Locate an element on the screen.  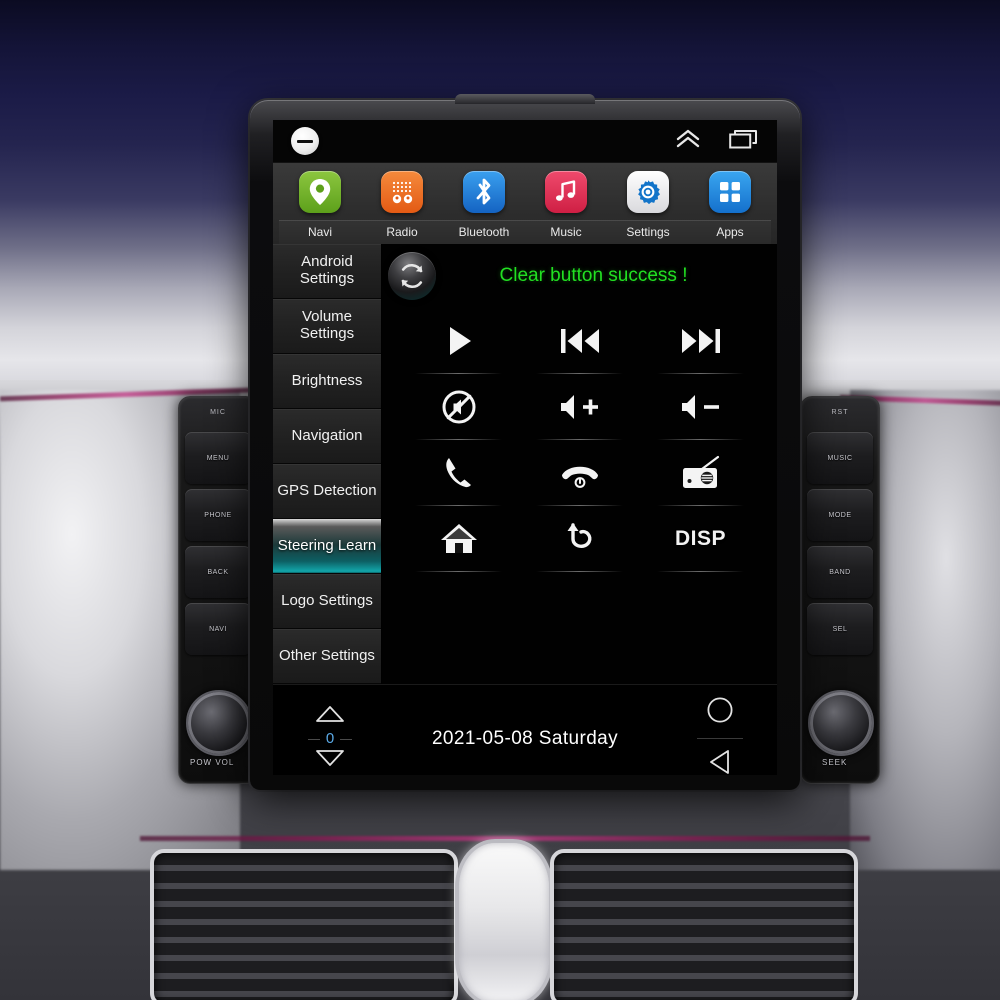
air-vent-right is located at coordinates (704, 924).